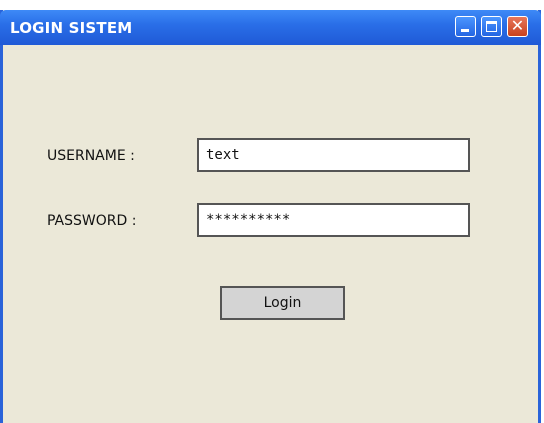  I want to click on login-button: Login, so click(282, 303).